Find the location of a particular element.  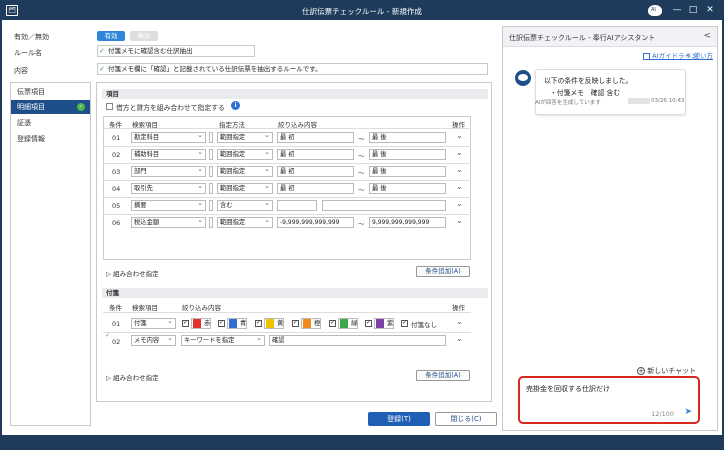

combo-toggle-items: ▷ 組み合わせ指定 is located at coordinates (132, 273).